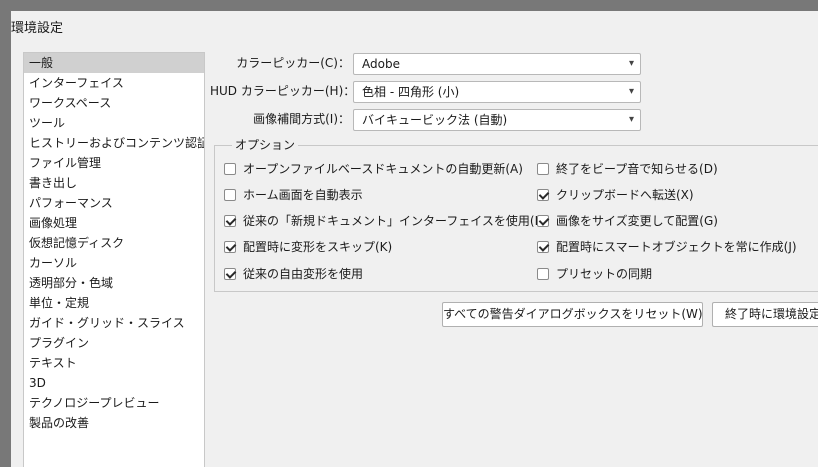  I want to click on sidebar-item-performance: パフォーマンス, so click(114, 203).